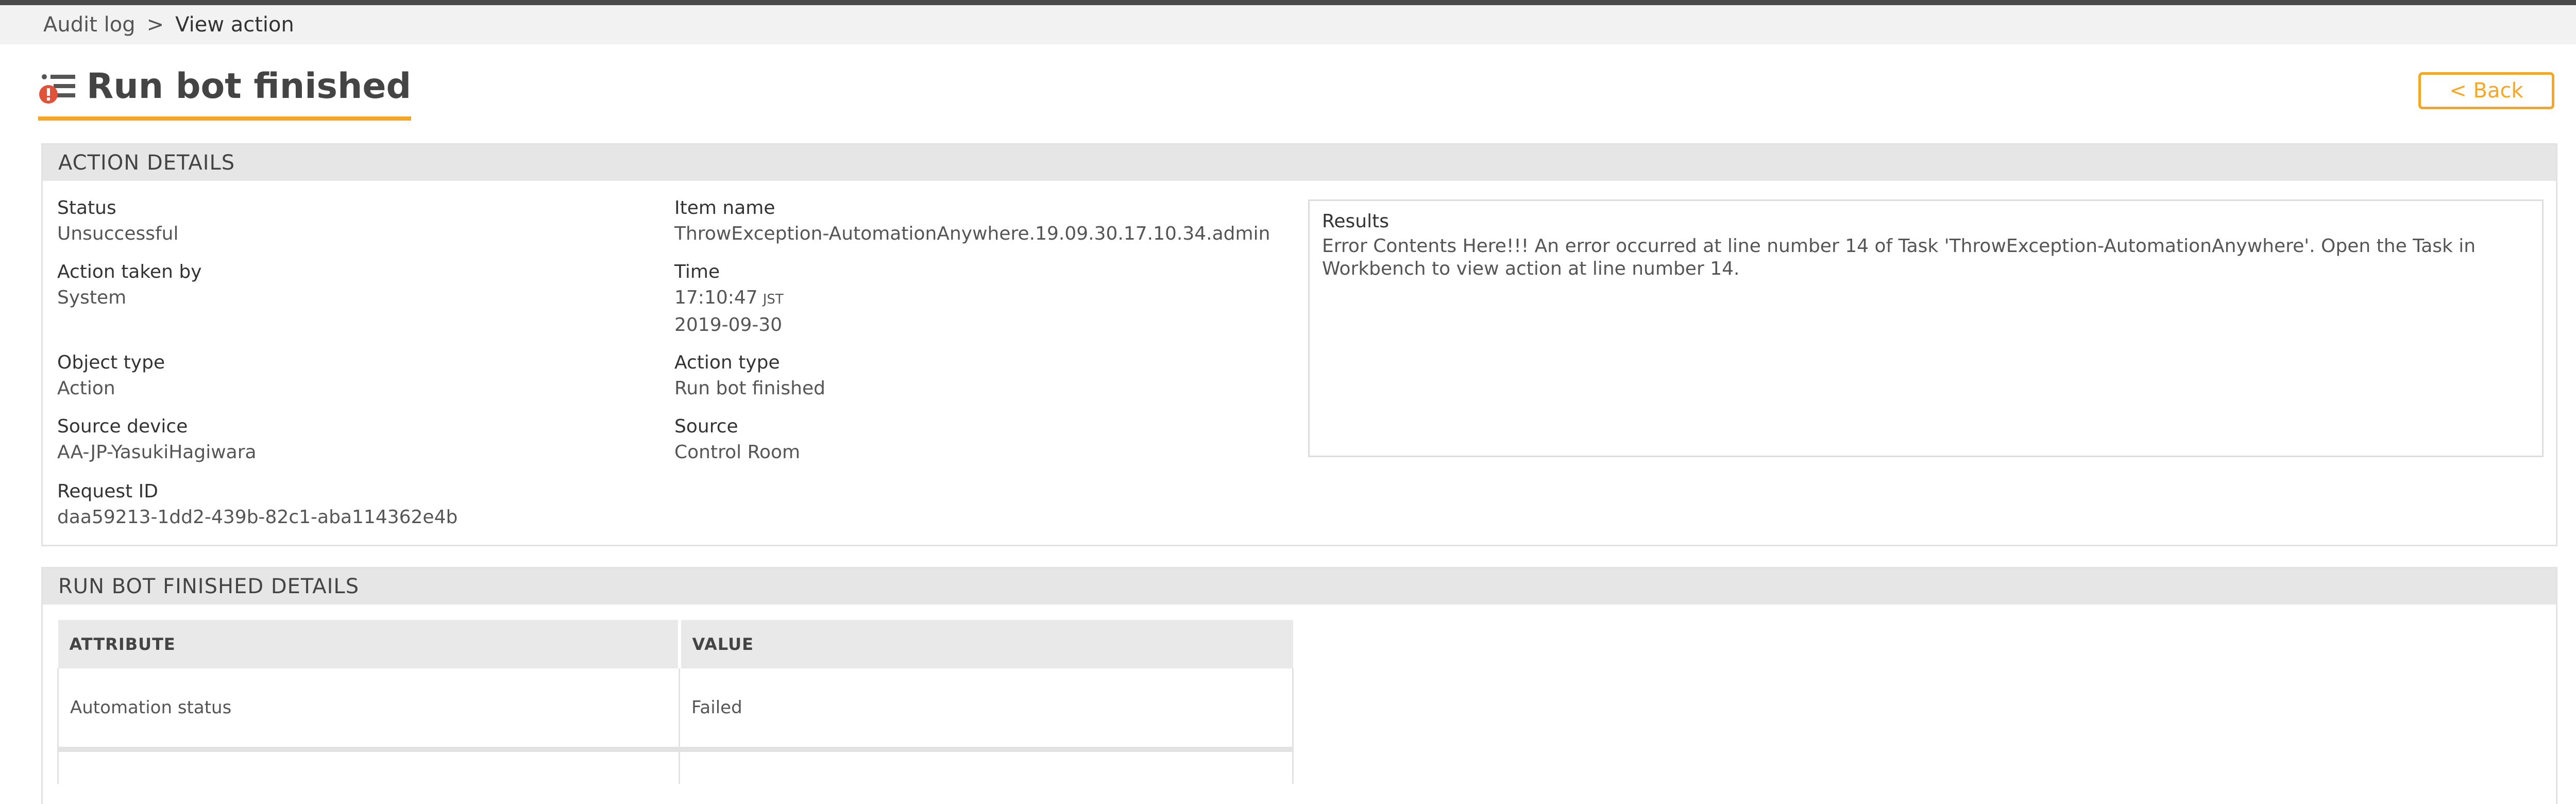 The height and width of the screenshot is (804, 2576). What do you see at coordinates (724, 208) in the screenshot?
I see `field-label: Item name` at bounding box center [724, 208].